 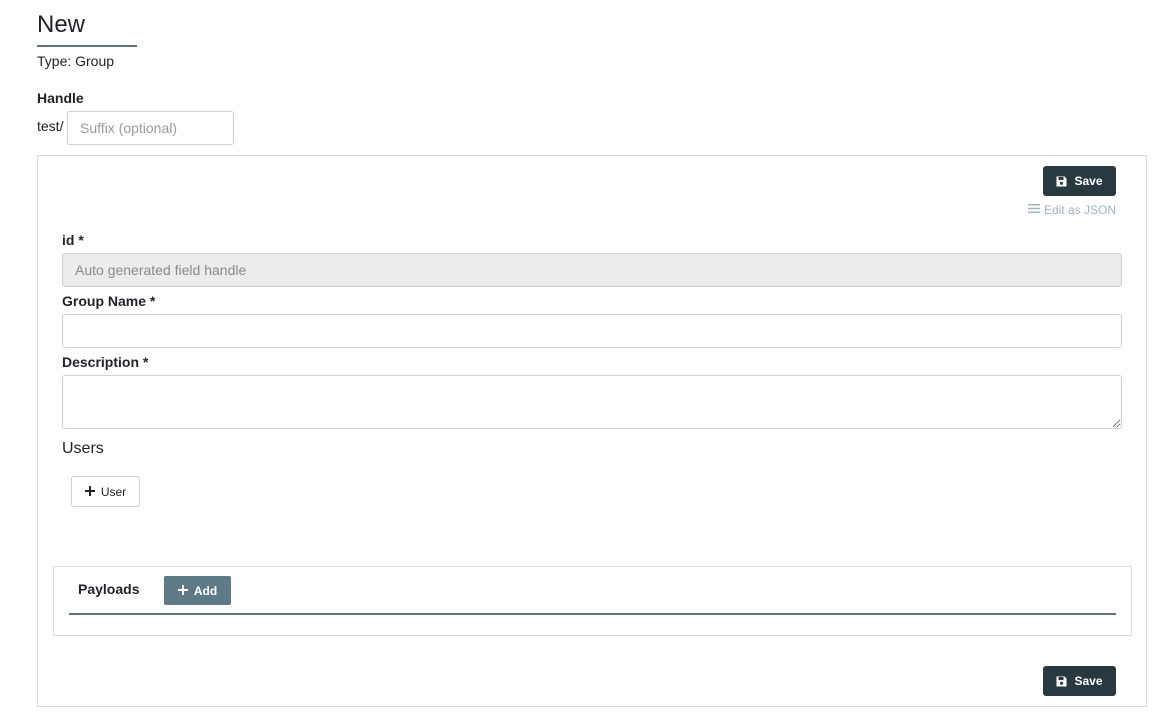 What do you see at coordinates (150, 128) in the screenshot?
I see `handle-suffix-input` at bounding box center [150, 128].